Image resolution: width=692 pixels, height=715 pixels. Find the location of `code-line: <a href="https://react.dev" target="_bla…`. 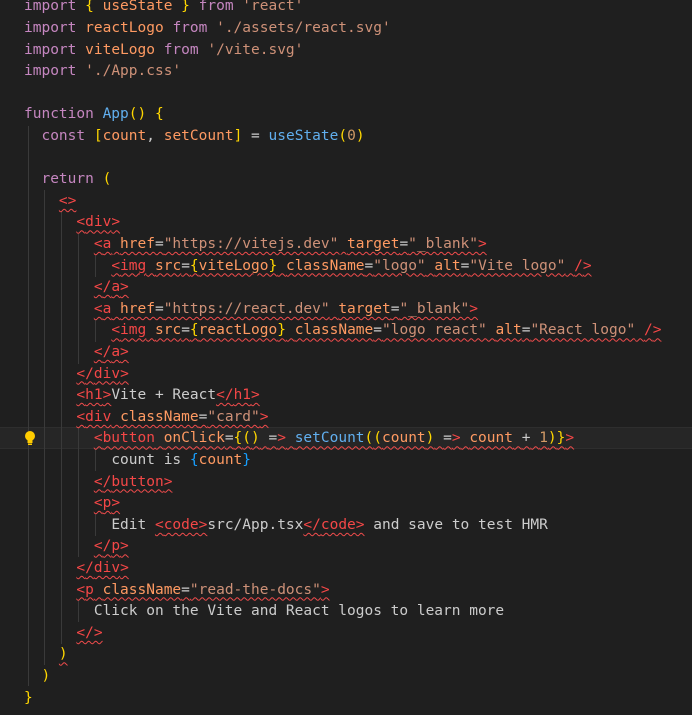

code-line: <a href="https://react.dev" target="_bla… is located at coordinates (251, 310).